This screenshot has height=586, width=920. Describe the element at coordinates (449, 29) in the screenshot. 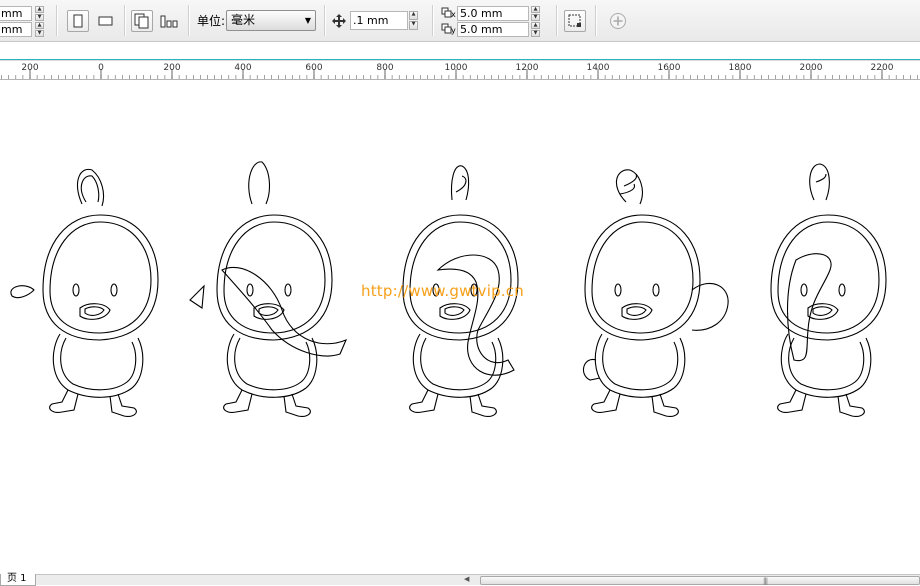

I see `duplicate-y-icon: y` at that location.